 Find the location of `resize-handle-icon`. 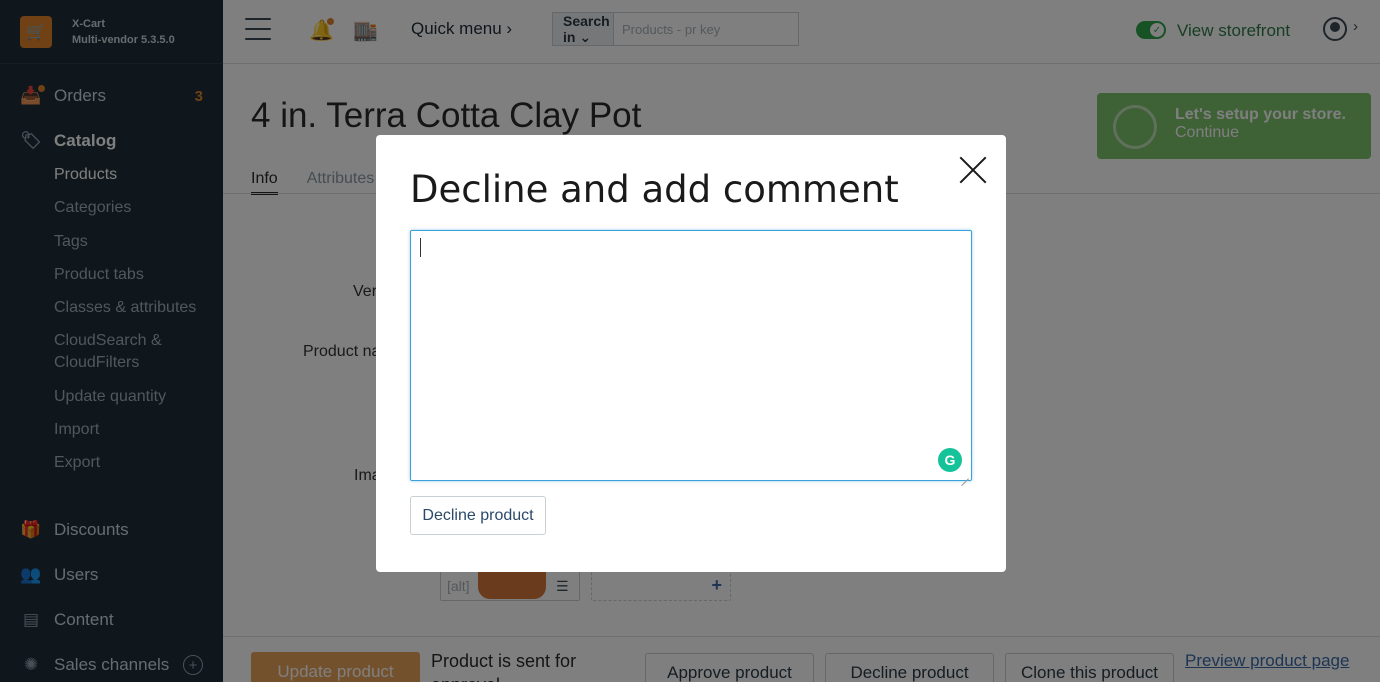

resize-handle-icon is located at coordinates (964, 474).